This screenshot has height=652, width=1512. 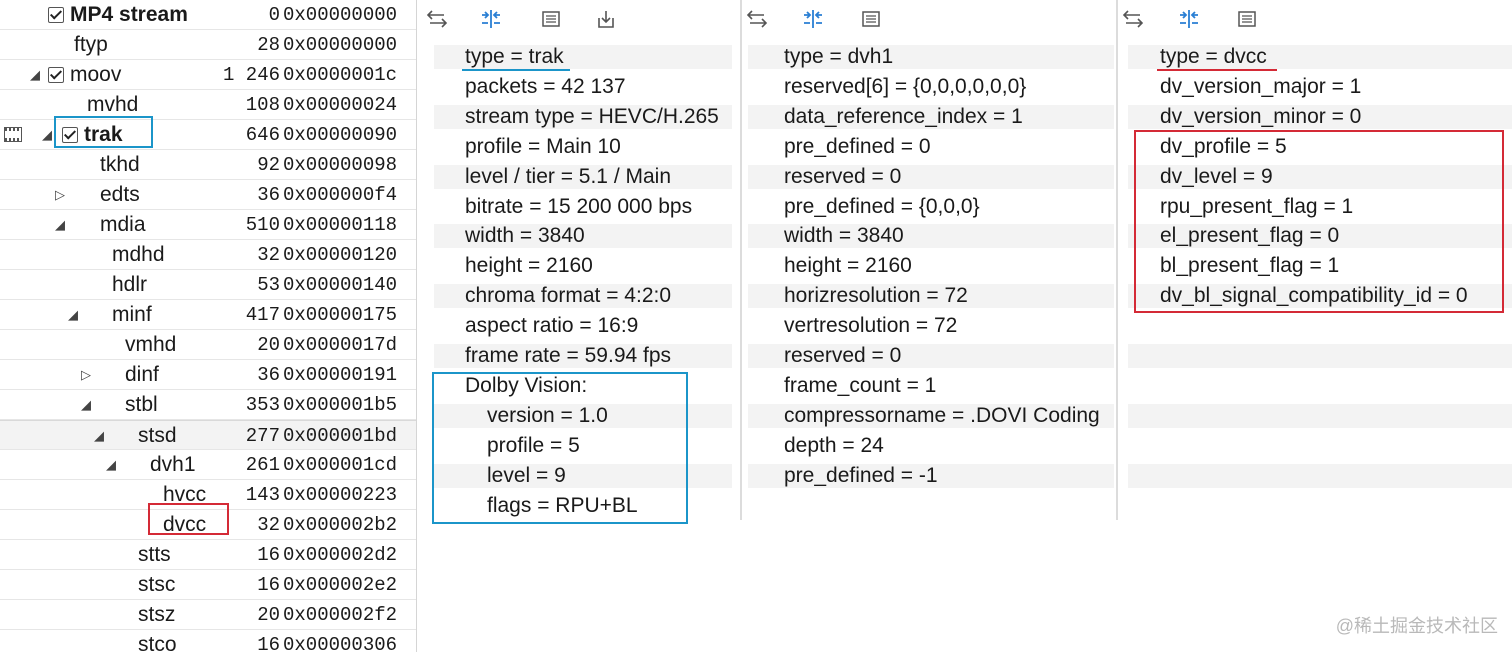 What do you see at coordinates (340, 225) in the screenshot?
I see `box-offset: 0x00000118` at bounding box center [340, 225].